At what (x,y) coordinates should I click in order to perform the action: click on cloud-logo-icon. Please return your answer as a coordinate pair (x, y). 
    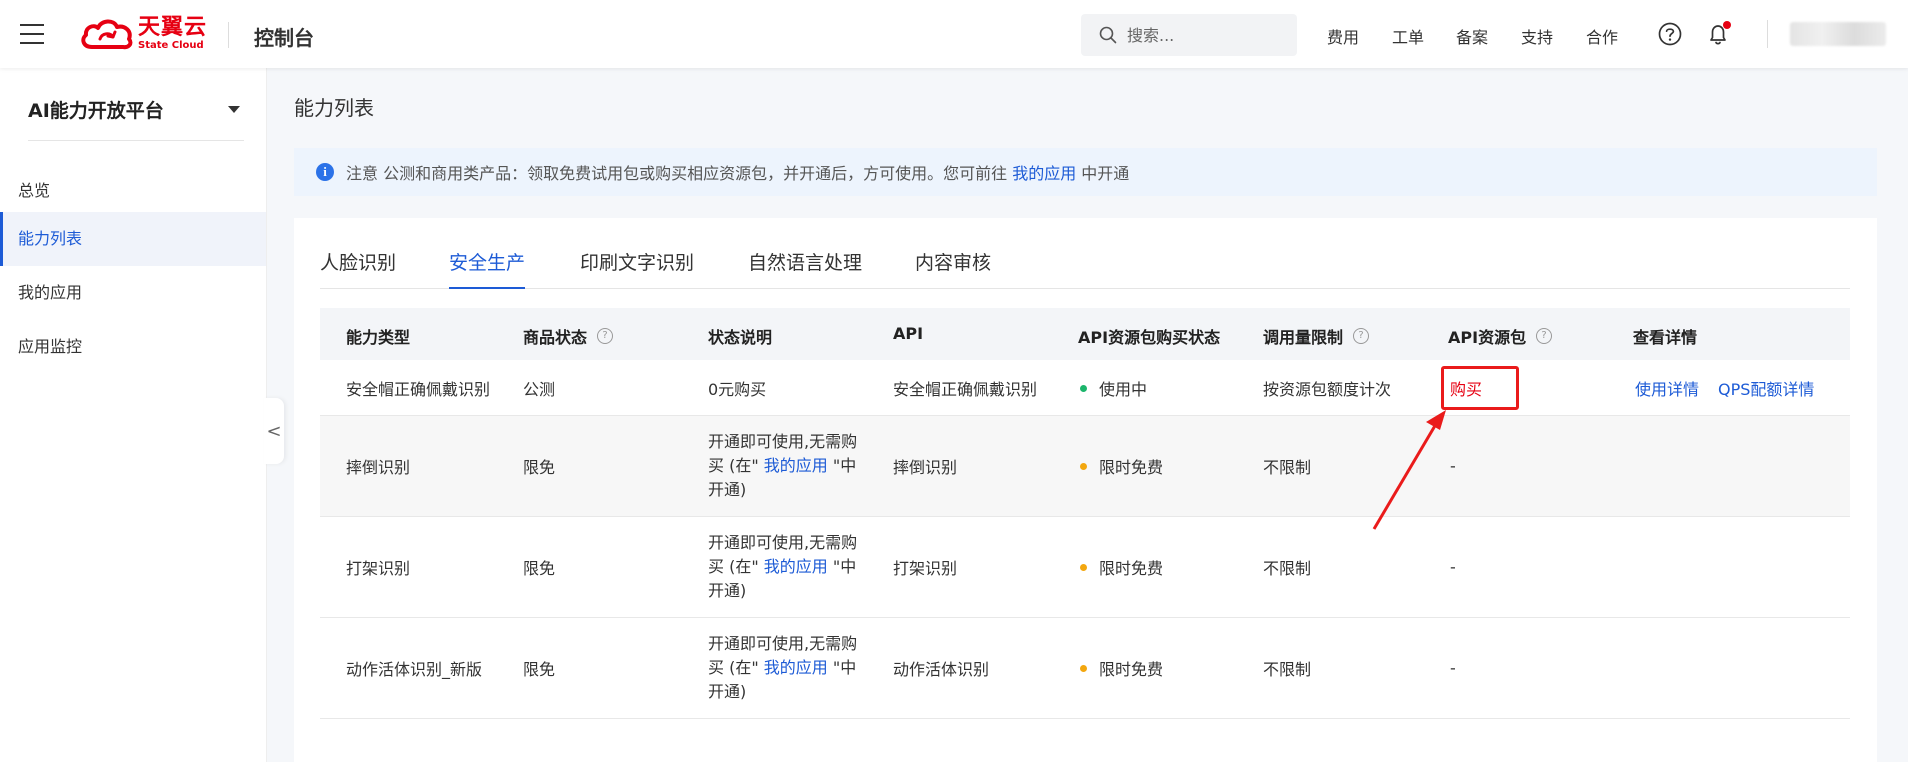
    Looking at the image, I should click on (107, 34).